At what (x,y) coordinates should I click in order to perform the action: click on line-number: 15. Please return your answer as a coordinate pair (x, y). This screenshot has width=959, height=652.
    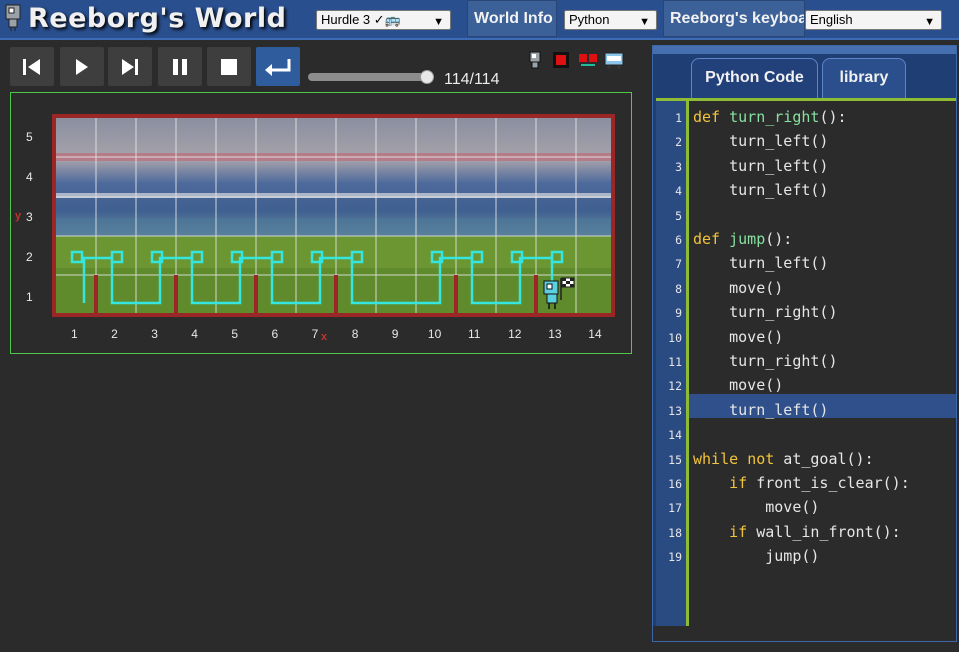
    Looking at the image, I should click on (675, 459).